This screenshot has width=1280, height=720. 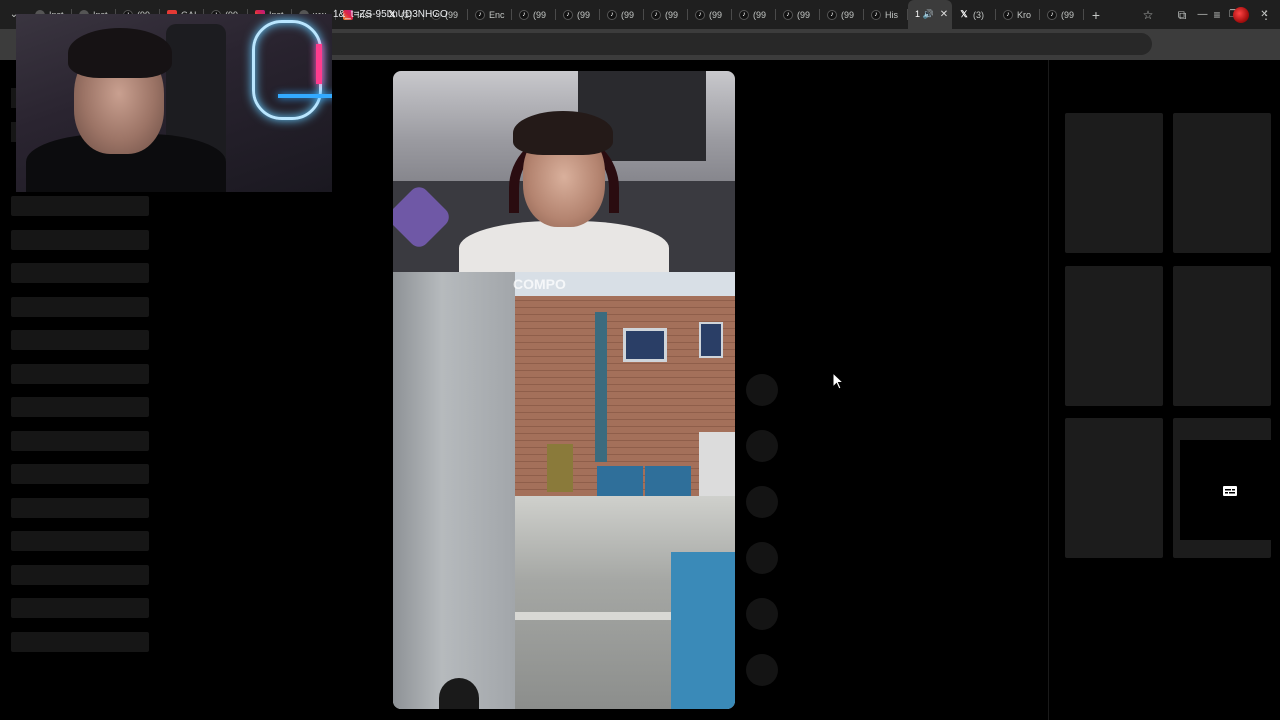 What do you see at coordinates (287, 70) in the screenshot?
I see `webcam-neon-light` at bounding box center [287, 70].